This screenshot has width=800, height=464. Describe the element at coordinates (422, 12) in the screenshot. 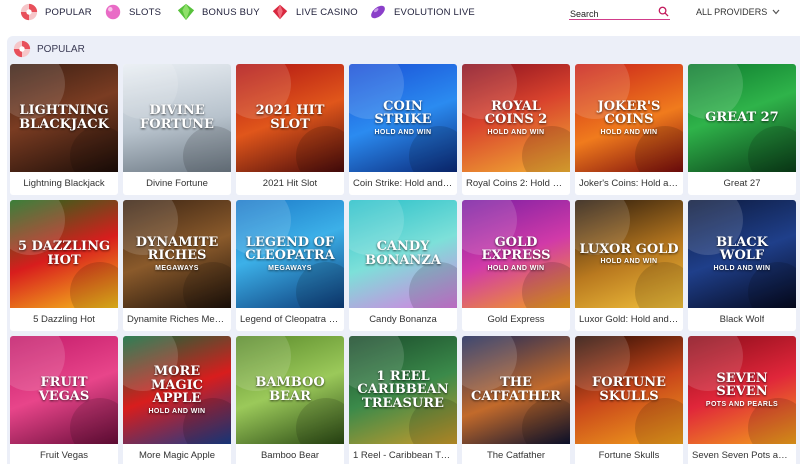

I see `nav-item-evolution-live: EVOLUTION LIVE` at that location.